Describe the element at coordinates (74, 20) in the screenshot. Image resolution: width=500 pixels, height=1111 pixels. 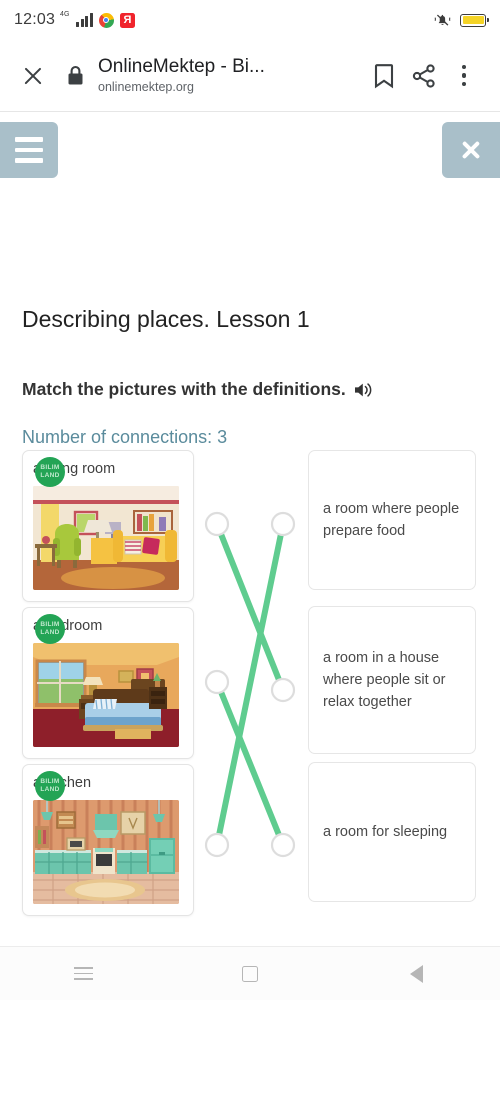
I see `status-bar-left: 12:03 4G Я` at that location.